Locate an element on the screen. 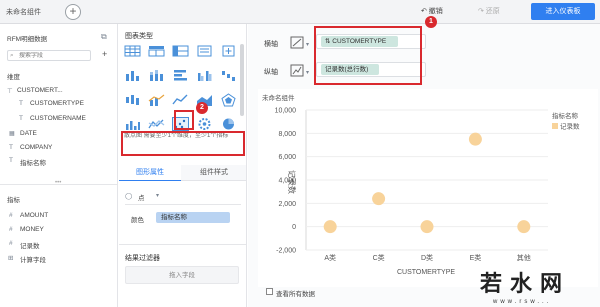  measure-item: MONEY is located at coordinates (32, 229).